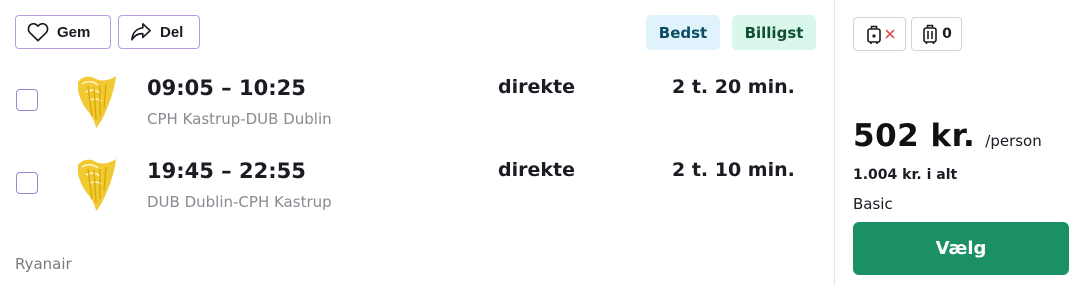 This screenshot has height=286, width=1076. Describe the element at coordinates (905, 175) in the screenshot. I see `price-total: 1.004 kr. i alt` at that location.